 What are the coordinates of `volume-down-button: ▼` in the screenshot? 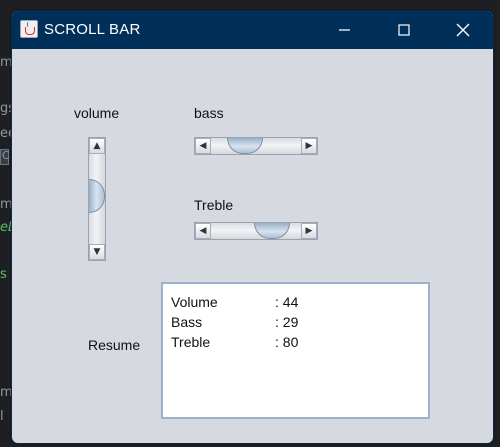 It's located at (97, 252).